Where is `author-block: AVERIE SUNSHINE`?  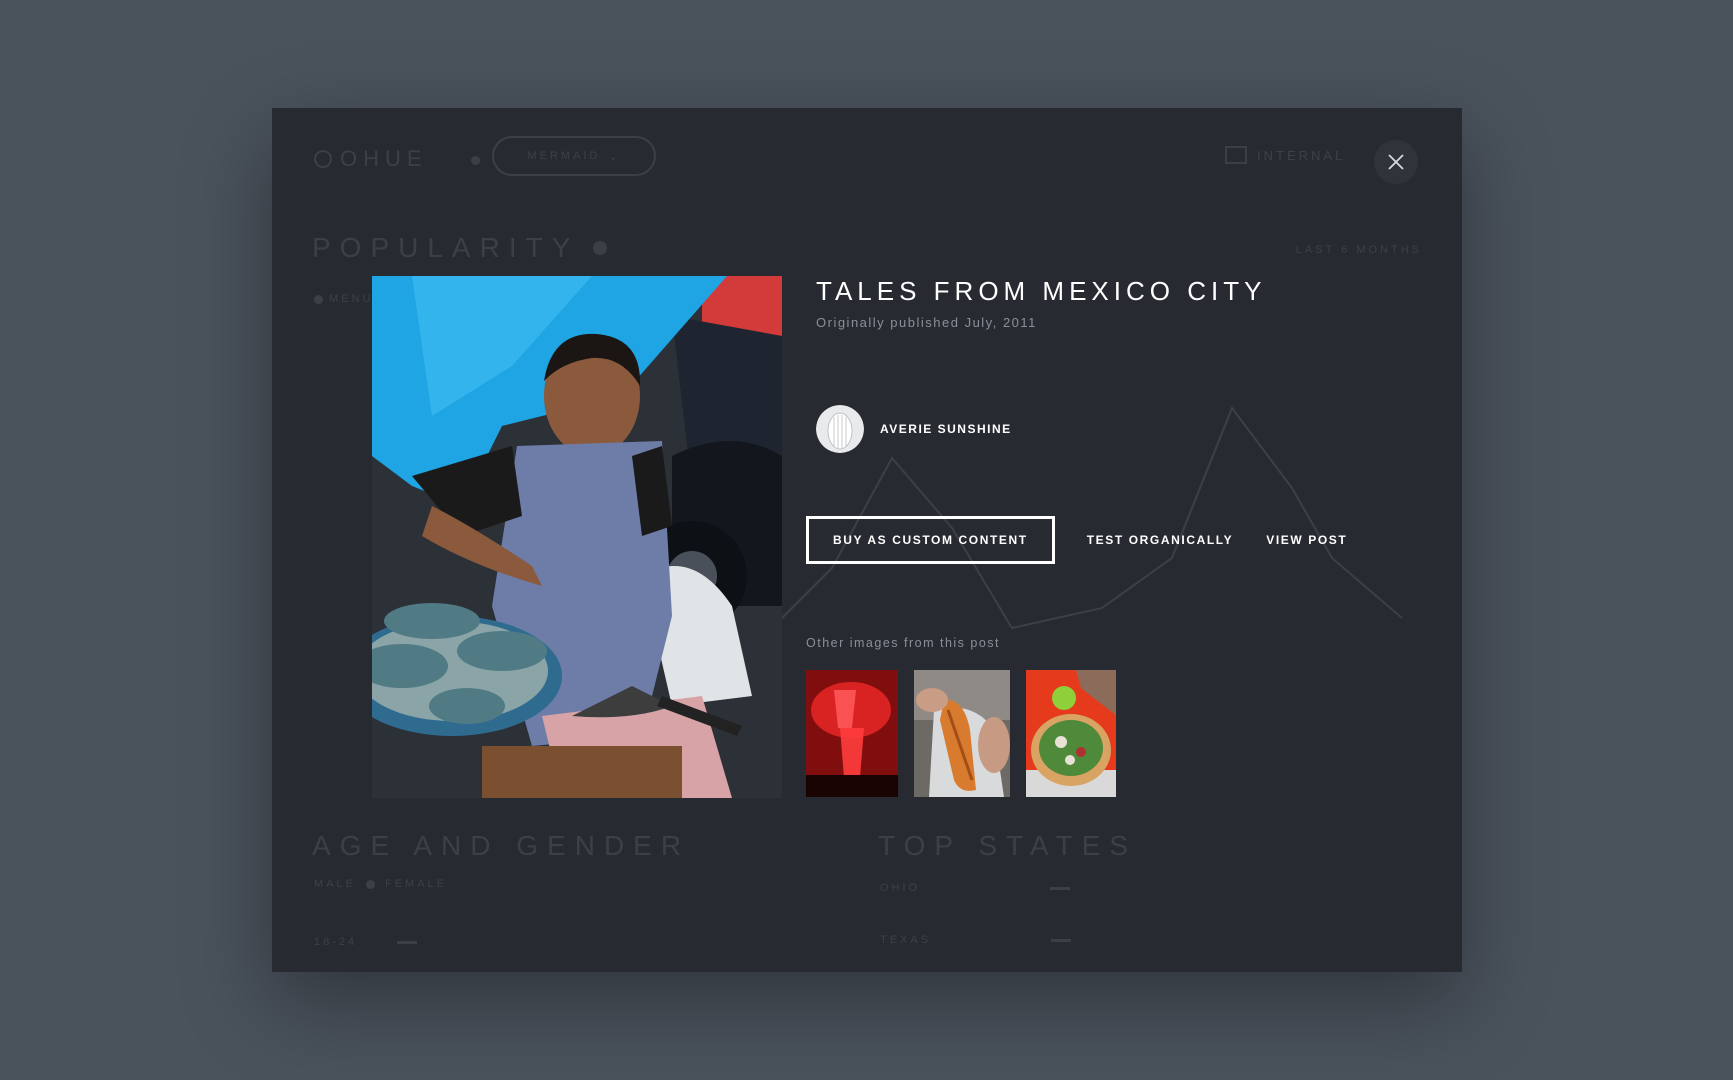 author-block: AVERIE SUNSHINE is located at coordinates (914, 429).